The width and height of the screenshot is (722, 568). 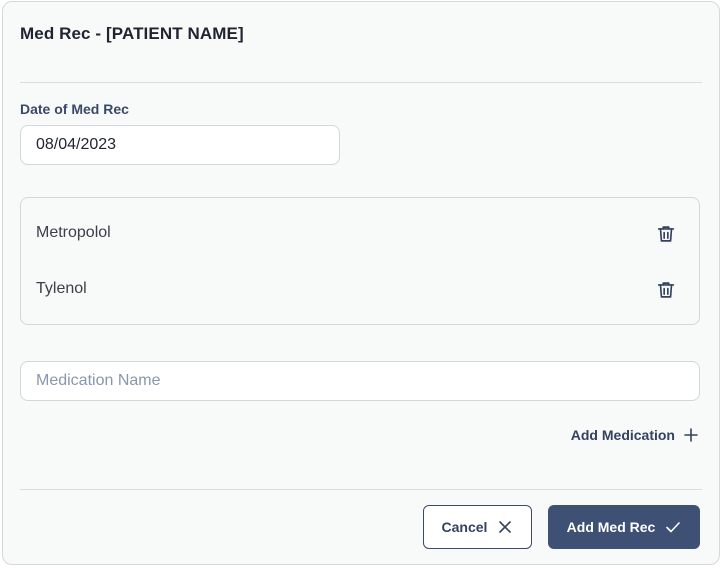 What do you see at coordinates (180, 145) in the screenshot?
I see `date-input` at bounding box center [180, 145].